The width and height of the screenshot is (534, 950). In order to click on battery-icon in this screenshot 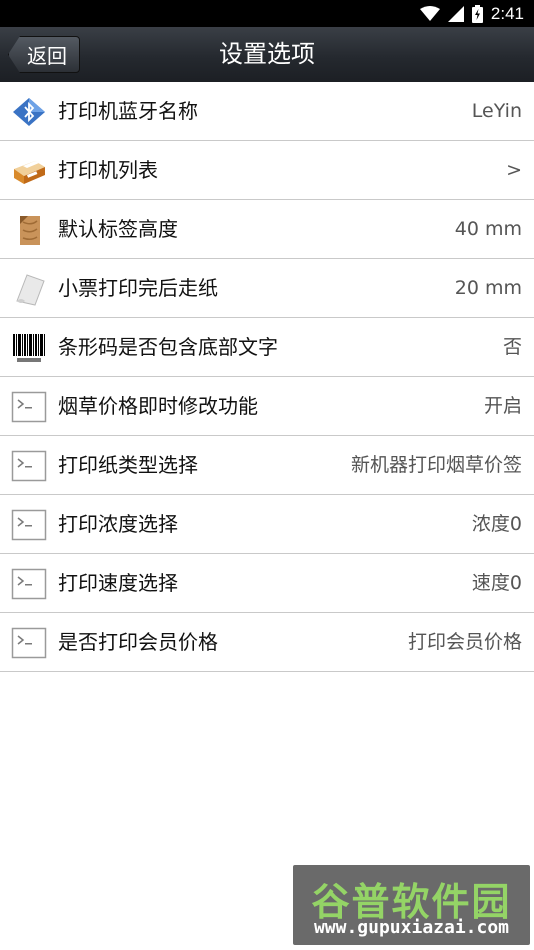, I will do `click(477, 13)`.